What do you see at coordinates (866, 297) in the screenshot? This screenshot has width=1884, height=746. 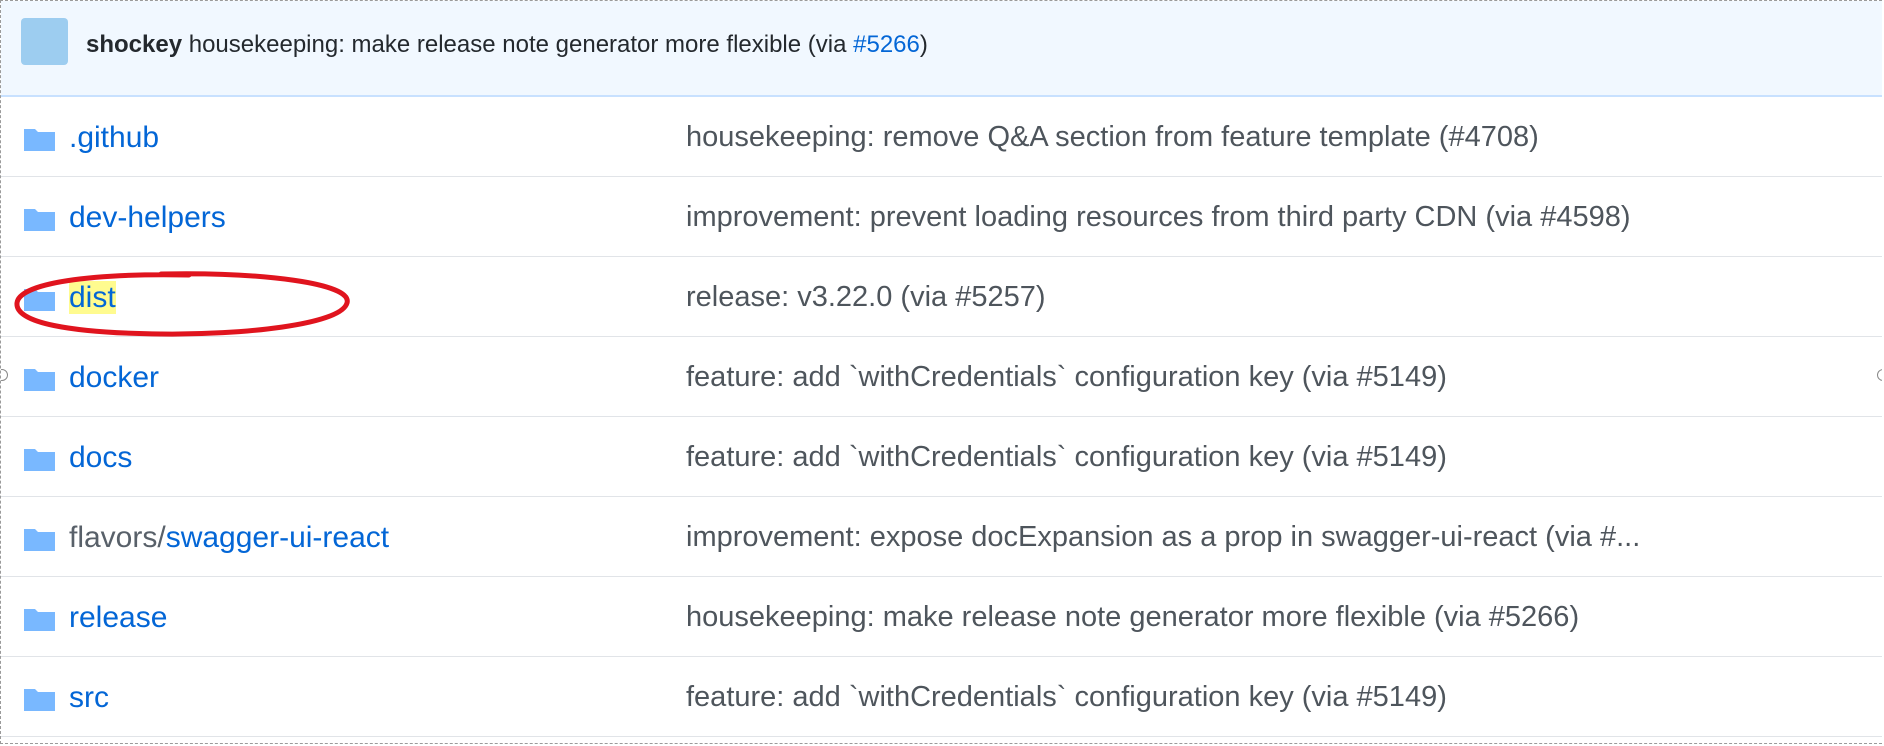 I see `commit-message-link: release: v3.22.0 (via #5257)` at bounding box center [866, 297].